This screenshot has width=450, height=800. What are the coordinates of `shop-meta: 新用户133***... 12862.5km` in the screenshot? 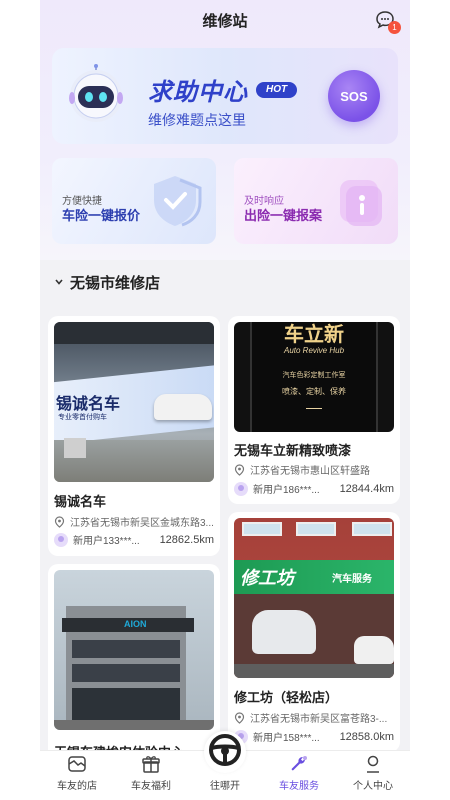 It's located at (134, 539).